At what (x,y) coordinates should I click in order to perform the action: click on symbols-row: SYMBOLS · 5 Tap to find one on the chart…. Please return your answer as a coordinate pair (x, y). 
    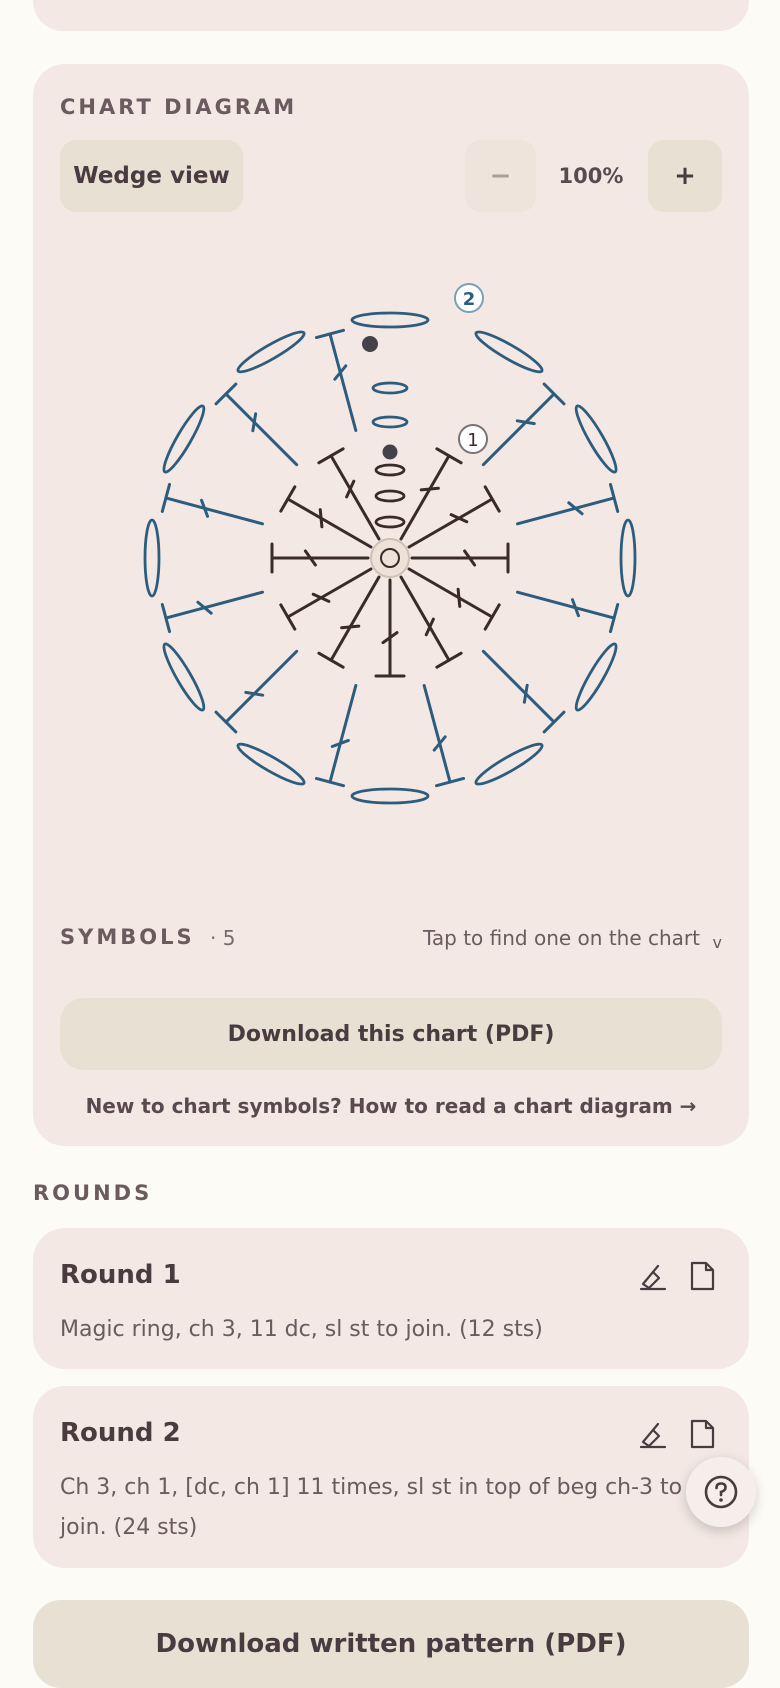
    Looking at the image, I should click on (391, 939).